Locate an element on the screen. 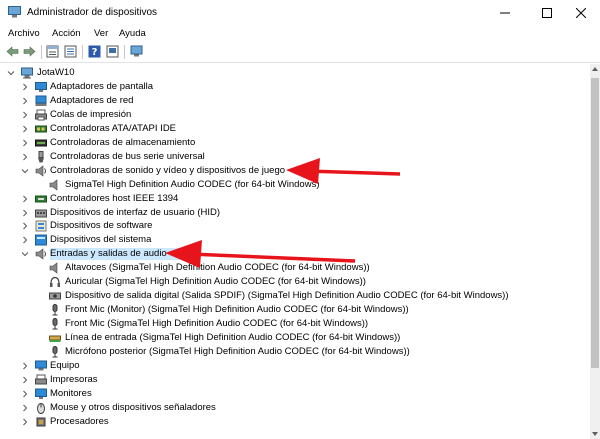 The width and height of the screenshot is (600, 439). tree-category: Entradas y salidas de audio is located at coordinates (295, 254).